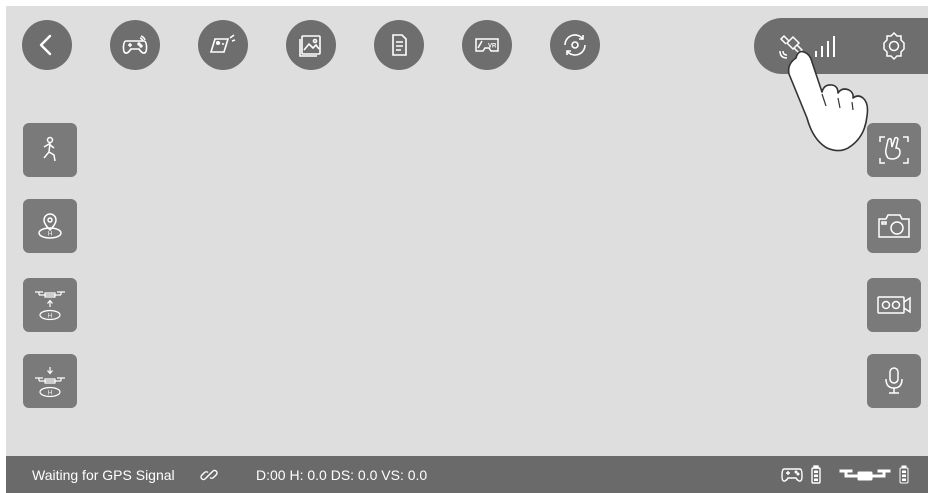 The width and height of the screenshot is (928, 493). I want to click on controller-button, so click(135, 45).